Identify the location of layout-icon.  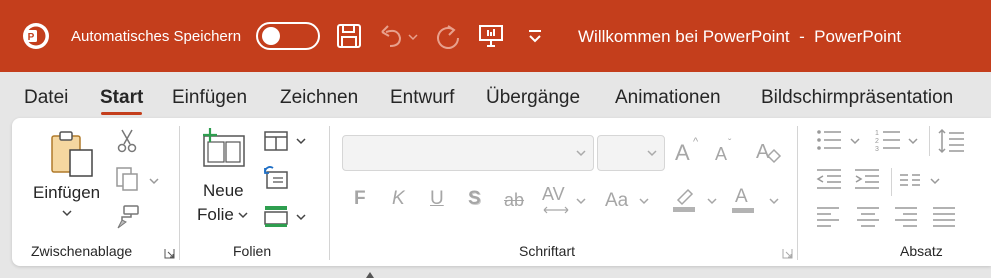
(276, 141).